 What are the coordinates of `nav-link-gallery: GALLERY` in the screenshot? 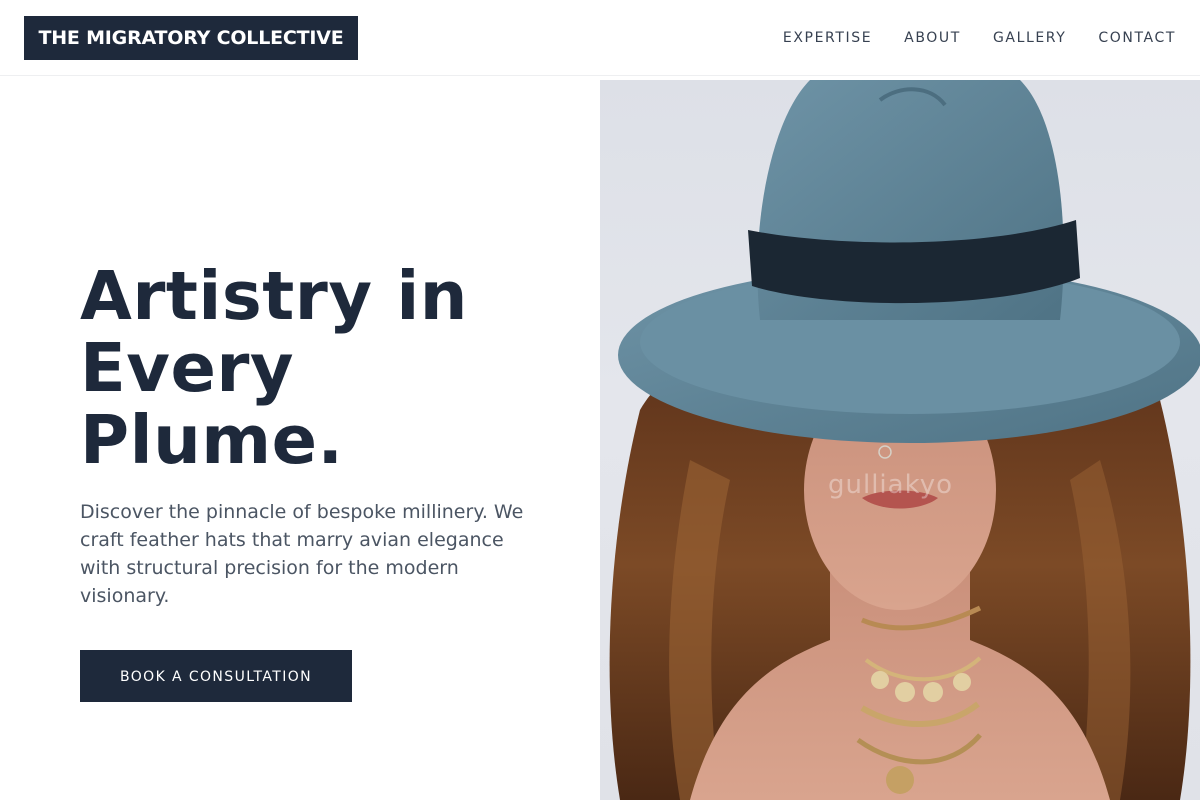 It's located at (1029, 38).